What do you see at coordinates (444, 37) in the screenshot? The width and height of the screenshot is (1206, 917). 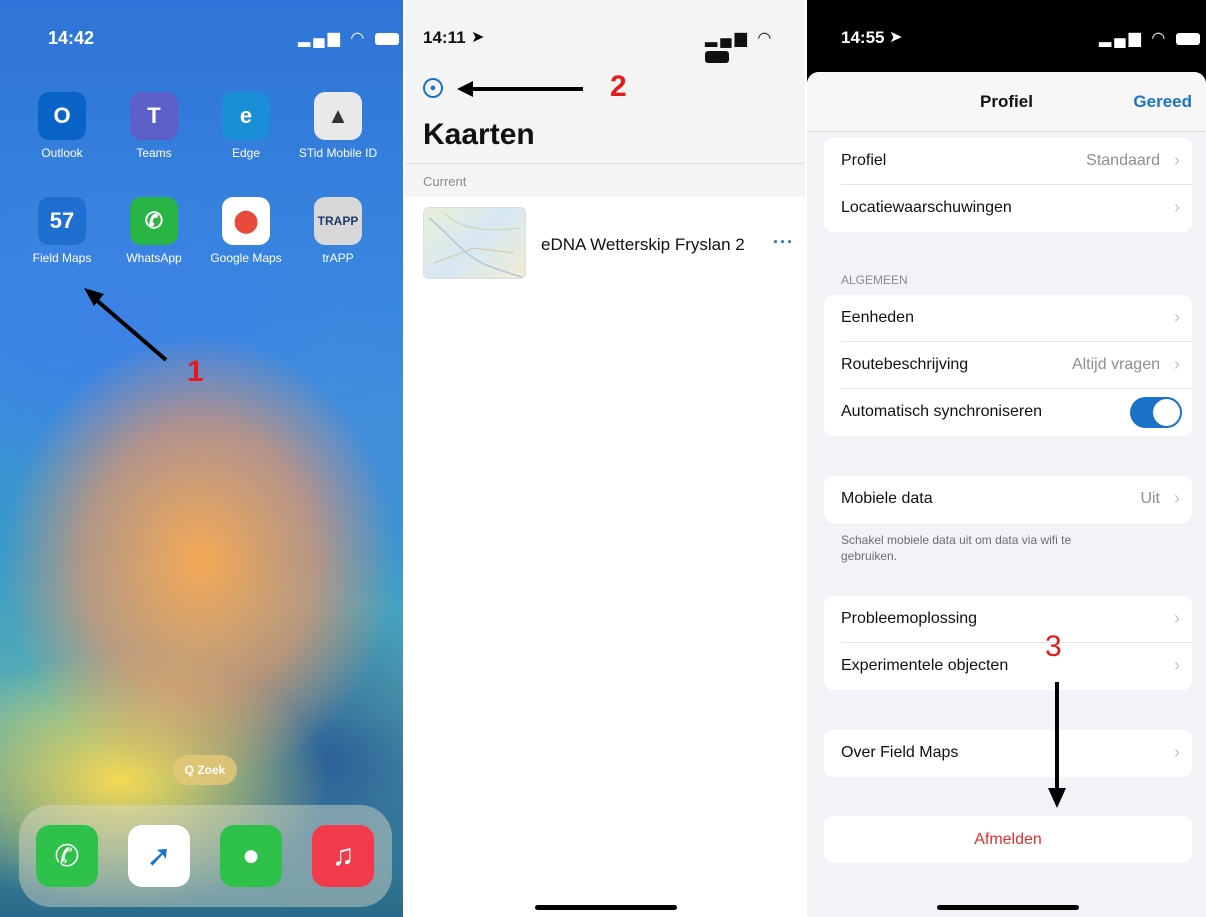 I see `status-time: 14:11` at bounding box center [444, 37].